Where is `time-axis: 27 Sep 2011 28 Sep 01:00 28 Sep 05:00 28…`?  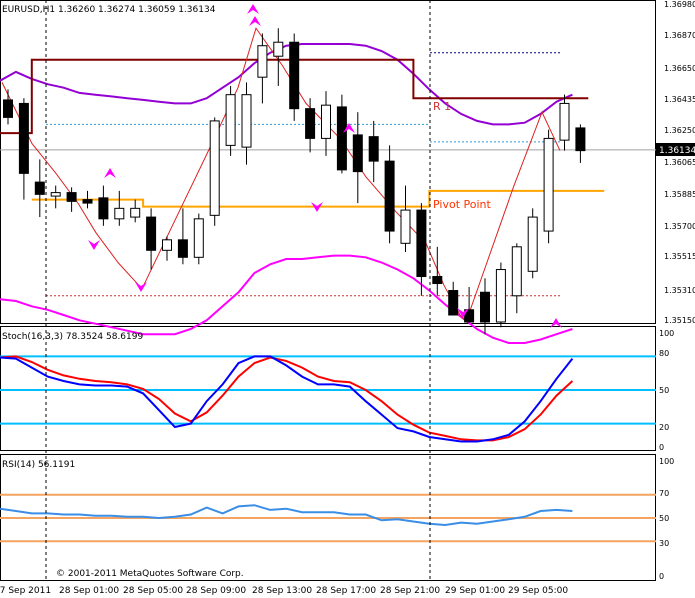
time-axis: 27 Sep 2011 28 Sep 01:00 28 Sep 05:00 28… is located at coordinates (284, 591).